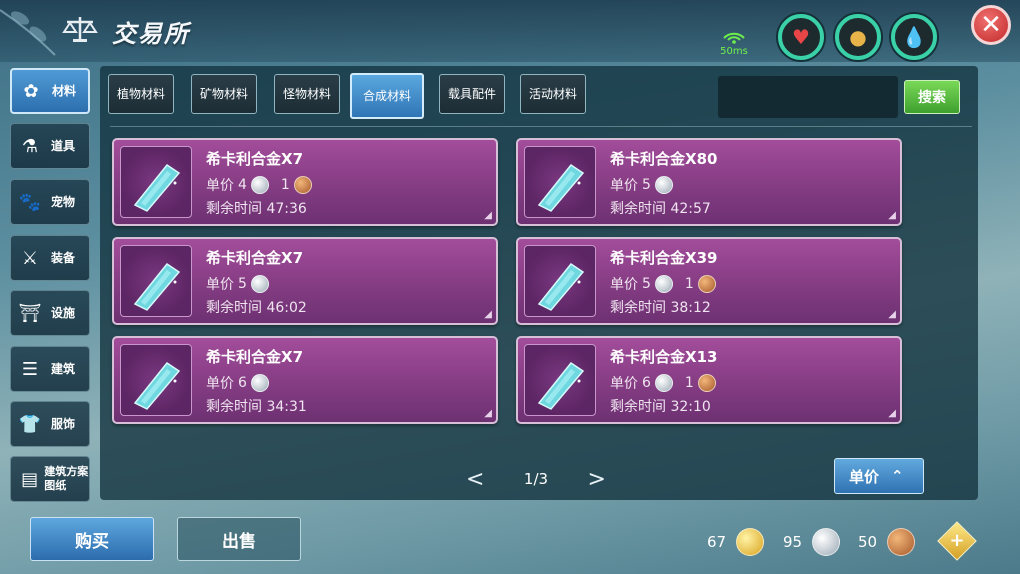  I want to click on category-label: 设施, so click(63, 313).